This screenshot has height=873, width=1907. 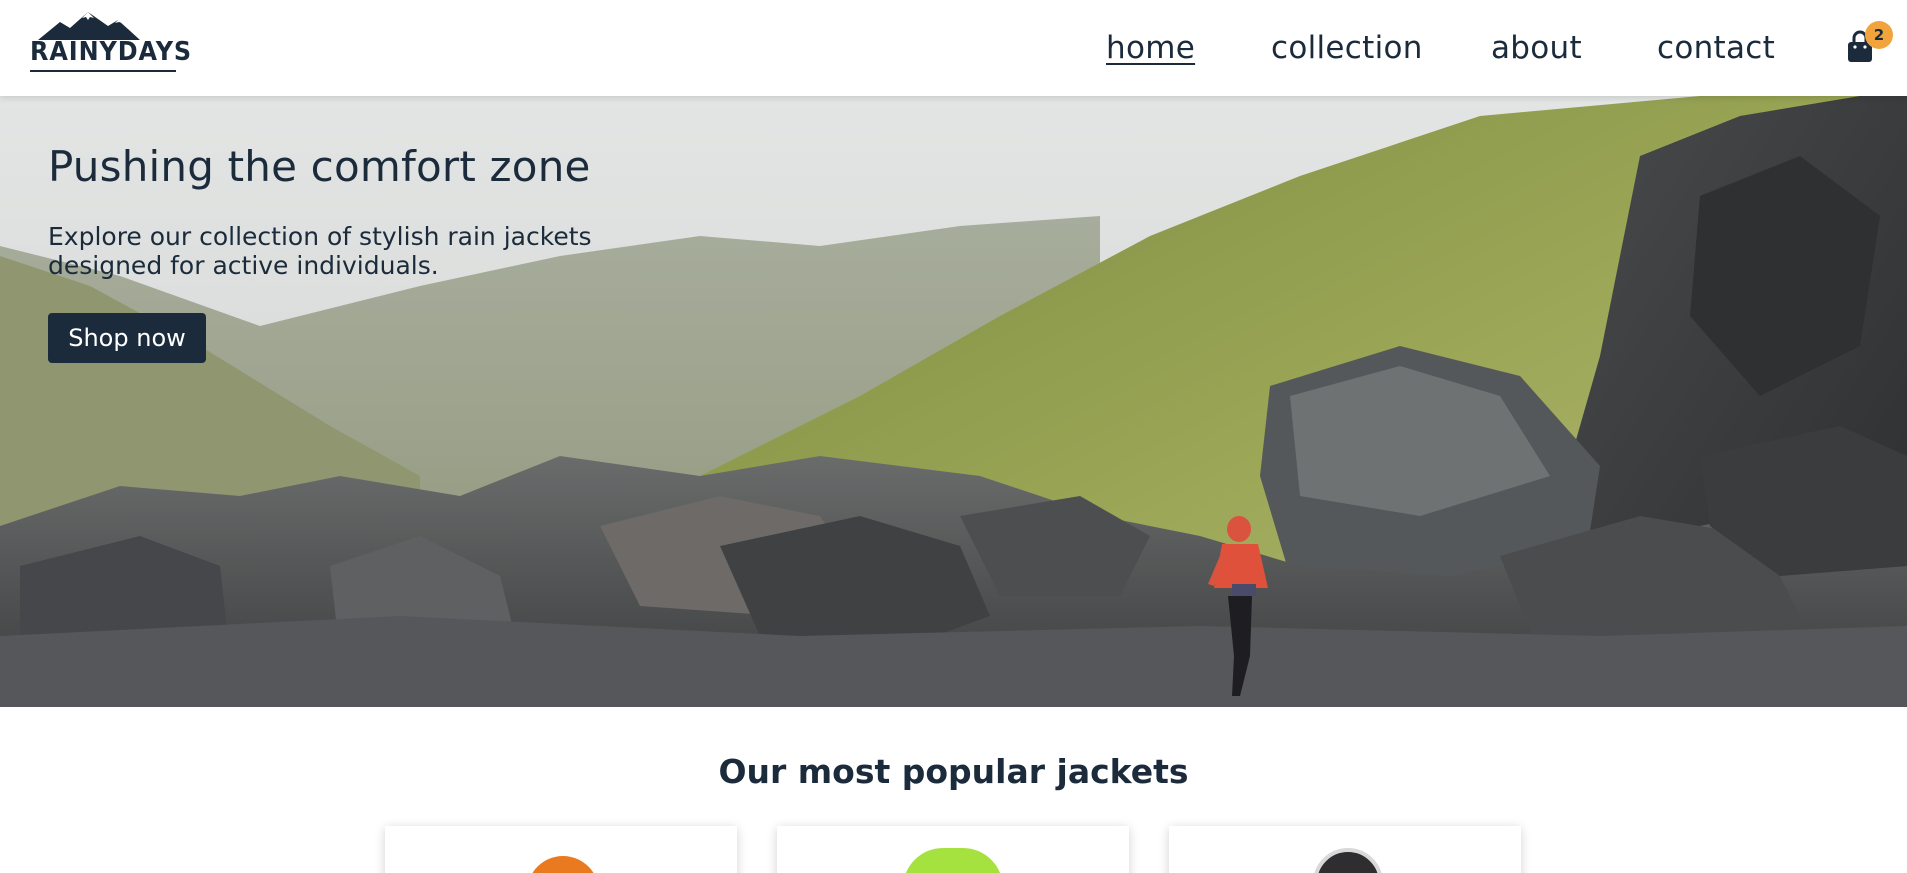 I want to click on cart-count-badge: 2, so click(x=1879, y=35).